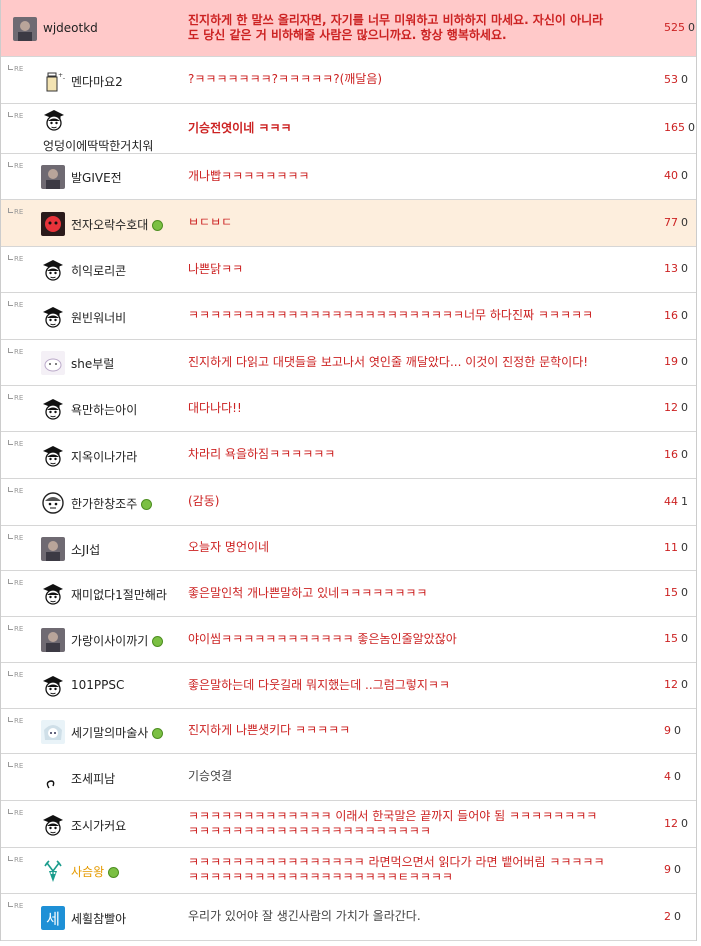 This screenshot has width=701, height=946. I want to click on online-status-icon, so click(158, 225).